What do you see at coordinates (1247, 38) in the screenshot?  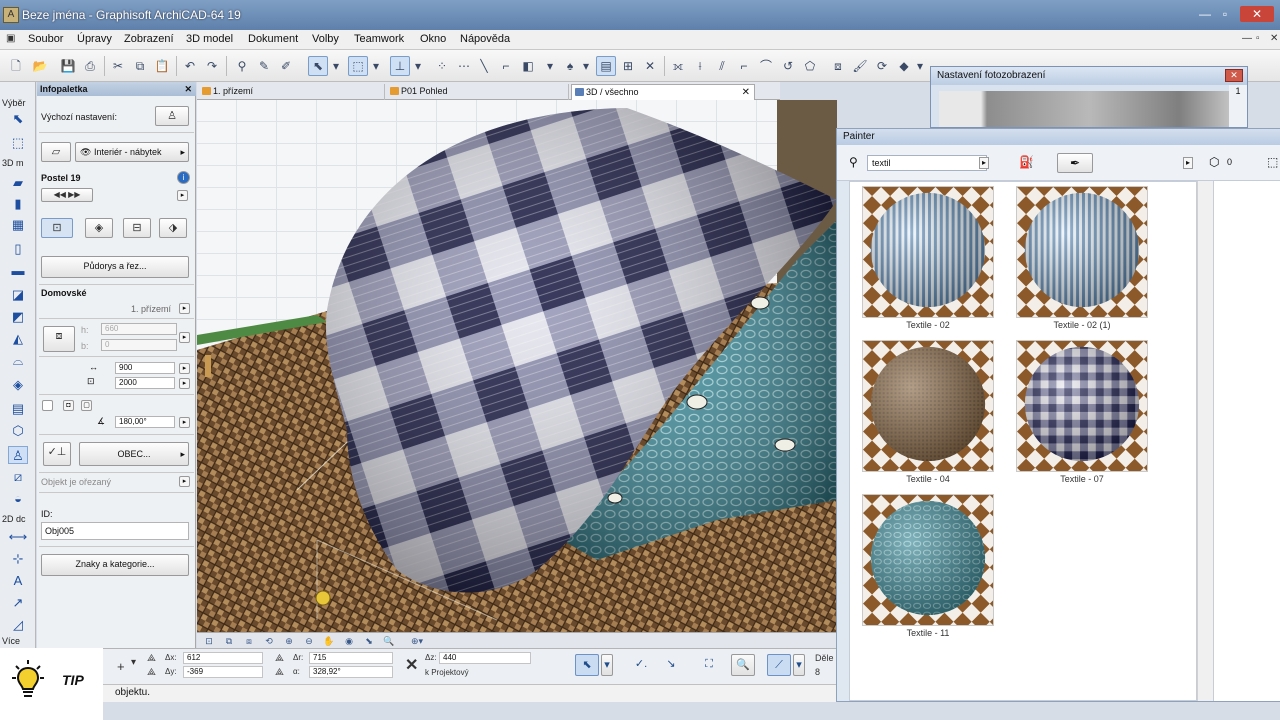 I see `doc-minimize-icon: —` at bounding box center [1247, 38].